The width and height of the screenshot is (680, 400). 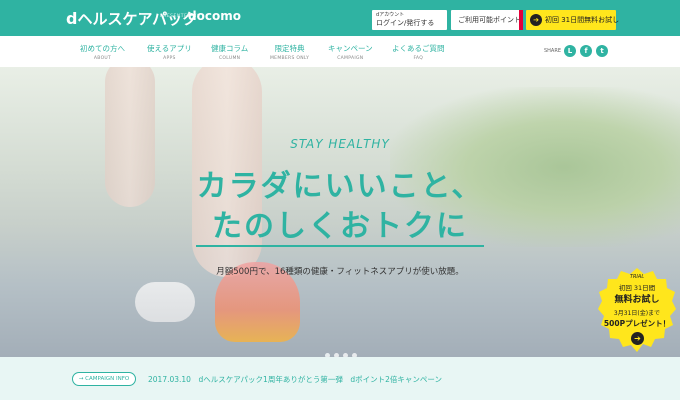 I want to click on share-label: SHARE, so click(x=552, y=51).